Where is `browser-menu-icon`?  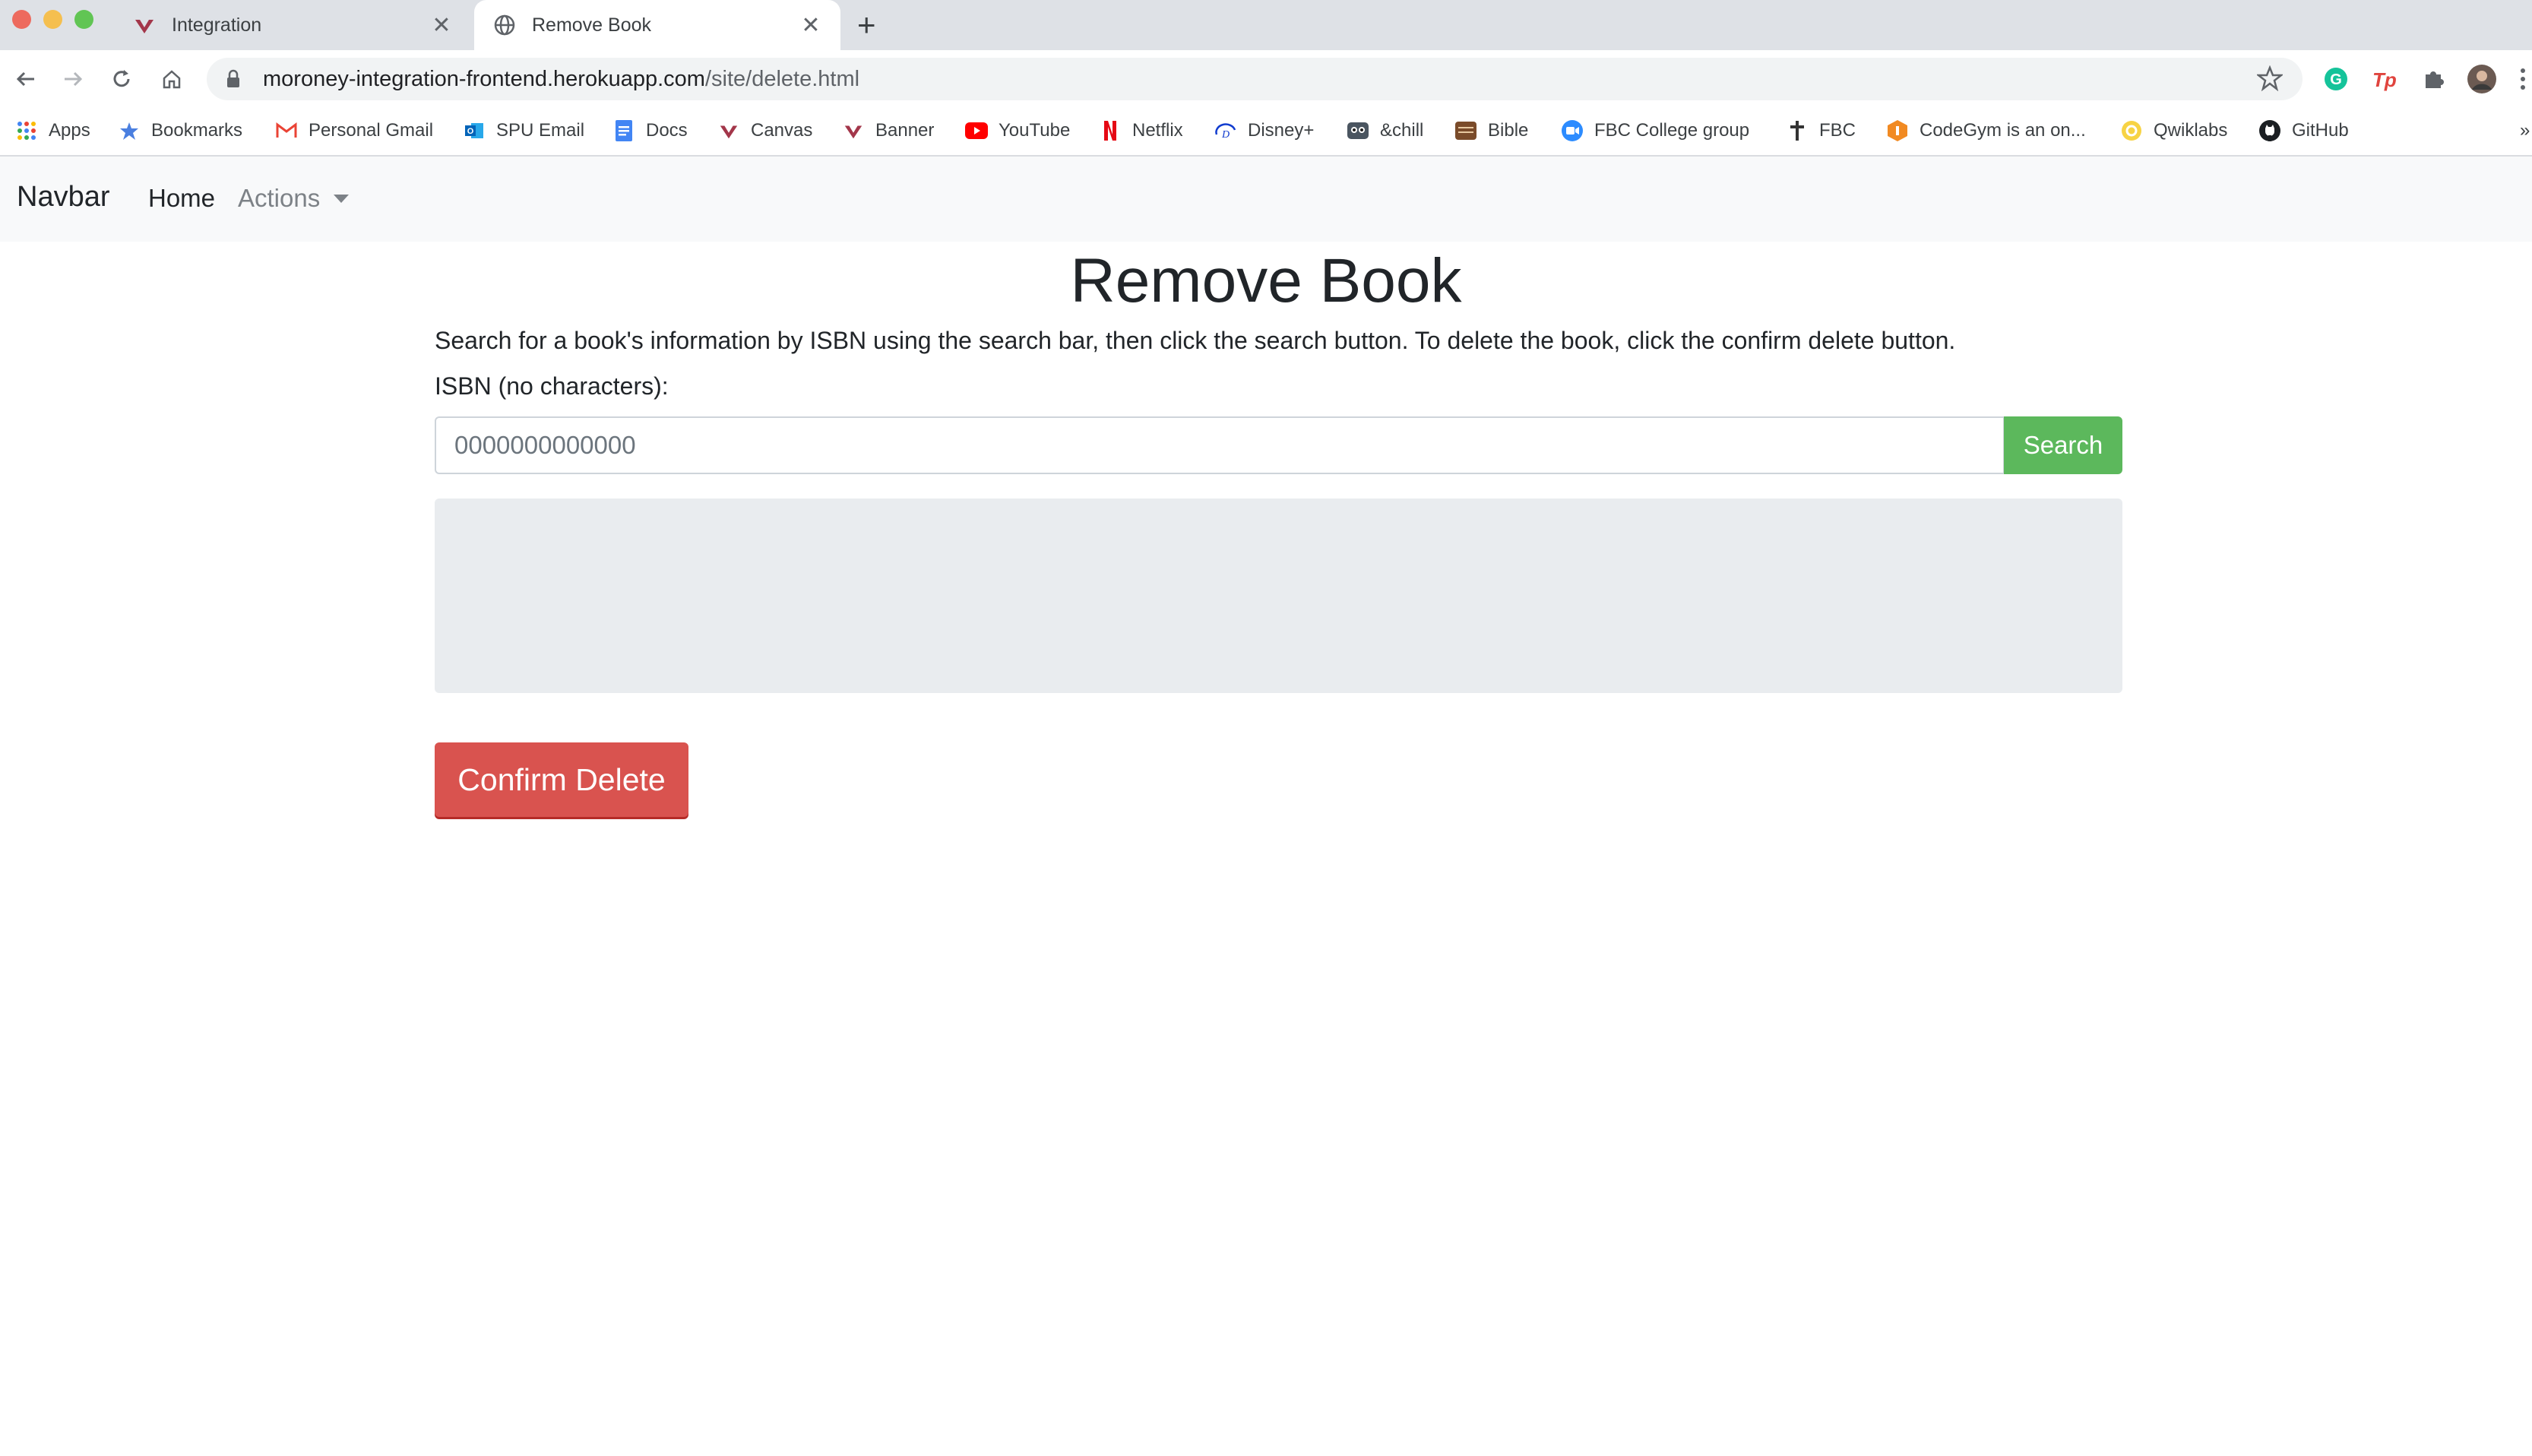 browser-menu-icon is located at coordinates (2523, 79).